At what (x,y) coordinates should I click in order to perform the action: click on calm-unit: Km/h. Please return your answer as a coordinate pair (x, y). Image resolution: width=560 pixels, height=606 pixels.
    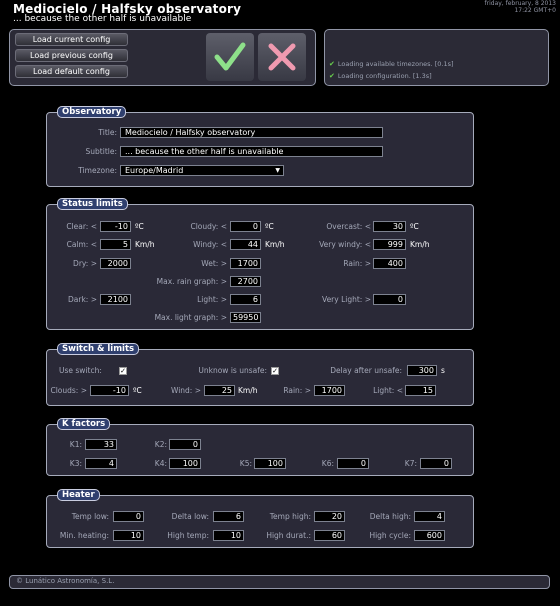
    Looking at the image, I should click on (145, 244).